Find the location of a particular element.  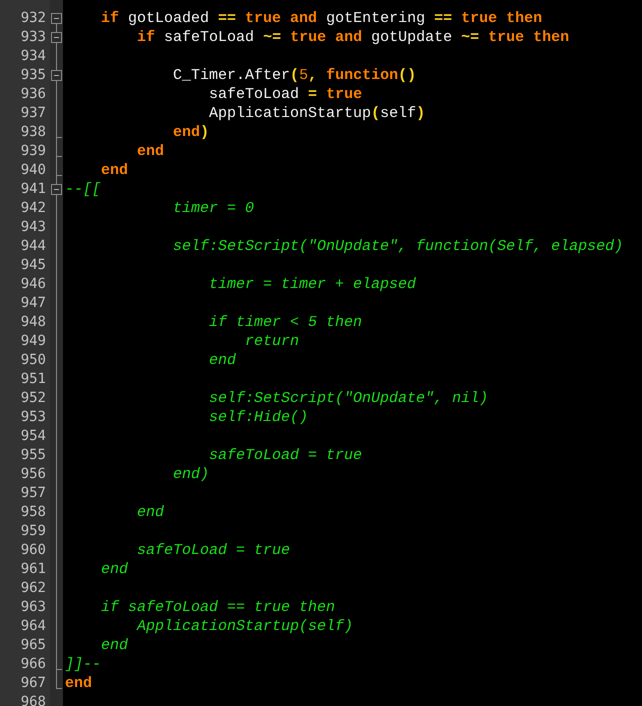

line-number: 955 is located at coordinates (33, 455).